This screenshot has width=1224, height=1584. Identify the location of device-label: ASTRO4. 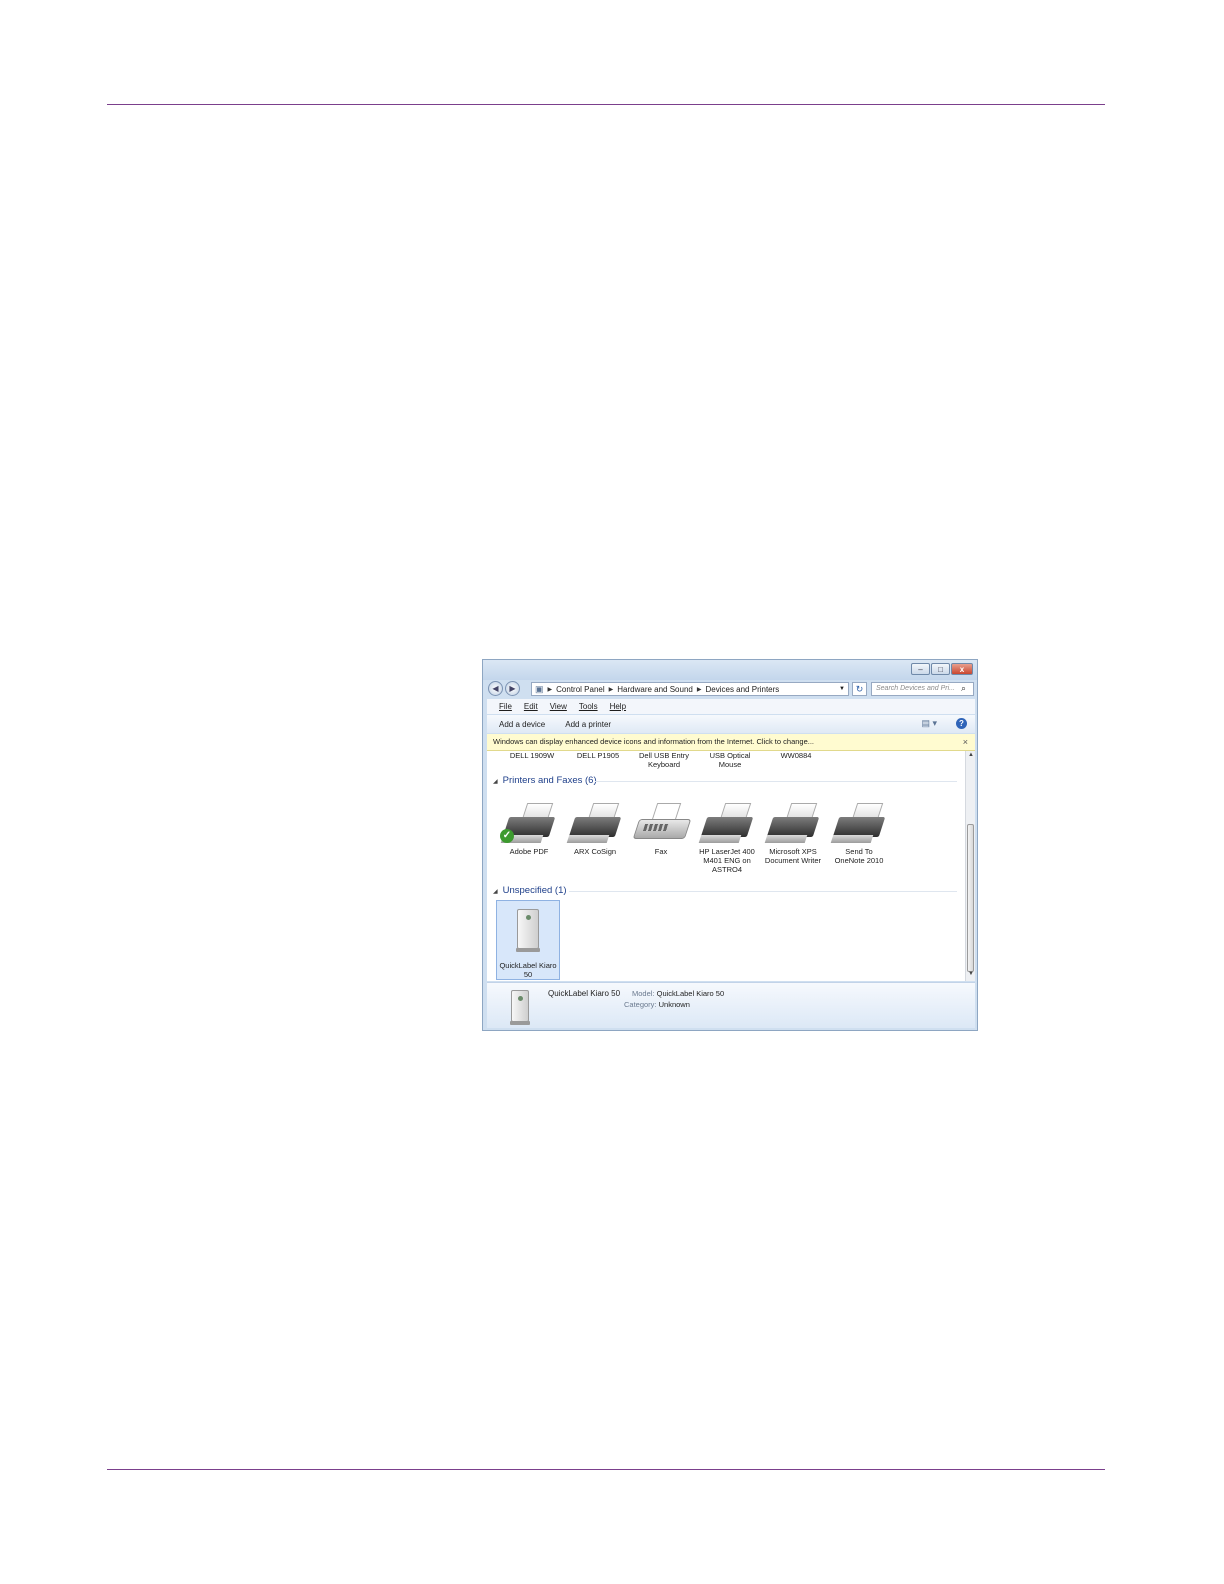
(726, 869).